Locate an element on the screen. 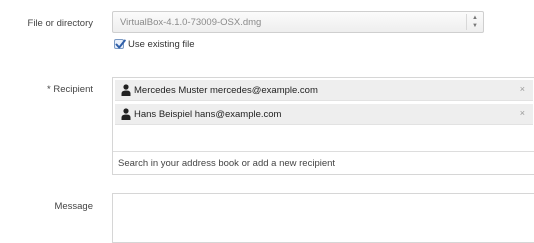 The height and width of the screenshot is (243, 534). checkmark-icon is located at coordinates (120, 44).